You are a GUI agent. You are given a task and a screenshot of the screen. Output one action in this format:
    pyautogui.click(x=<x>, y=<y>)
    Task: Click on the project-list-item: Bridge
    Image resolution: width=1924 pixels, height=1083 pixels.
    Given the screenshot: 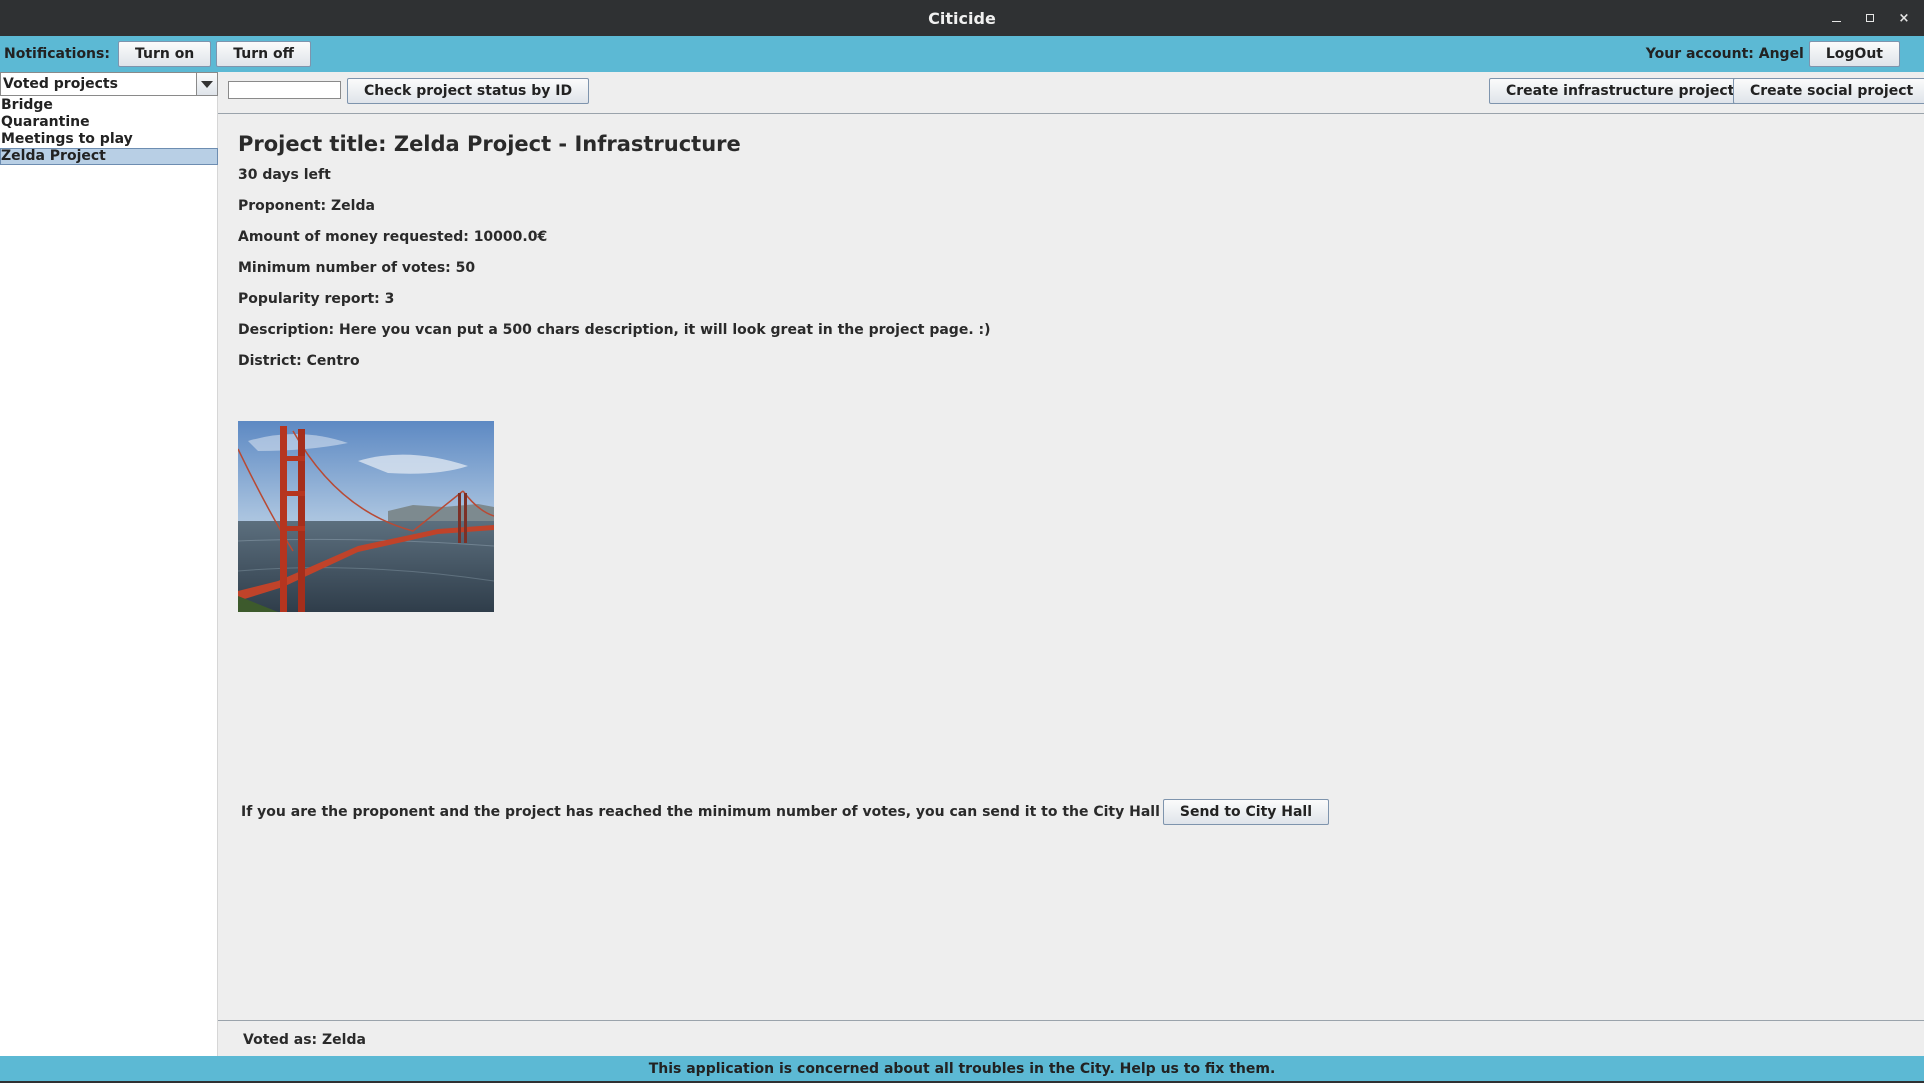 What is the action you would take?
    pyautogui.click(x=109, y=105)
    